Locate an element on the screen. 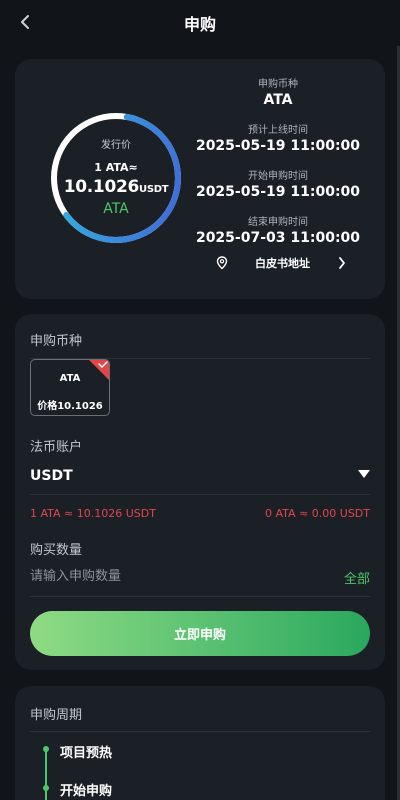 The image size is (400, 800). info-subscription-coin: 申购币种 ATA is located at coordinates (278, 98).